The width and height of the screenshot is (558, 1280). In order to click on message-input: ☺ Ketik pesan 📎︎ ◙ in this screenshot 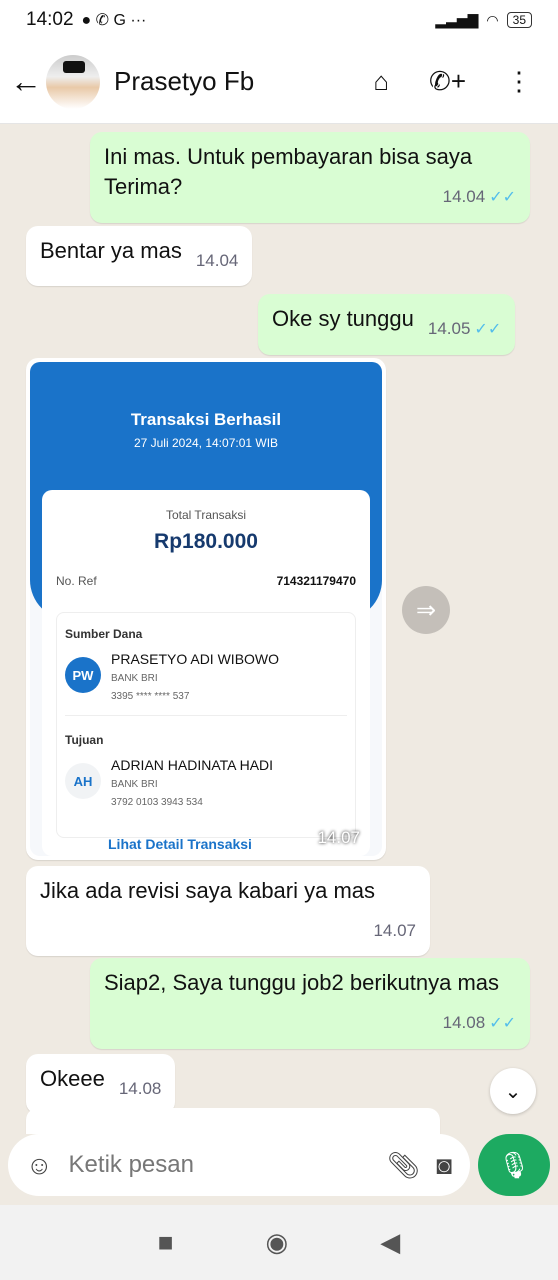, I will do `click(239, 1165)`.